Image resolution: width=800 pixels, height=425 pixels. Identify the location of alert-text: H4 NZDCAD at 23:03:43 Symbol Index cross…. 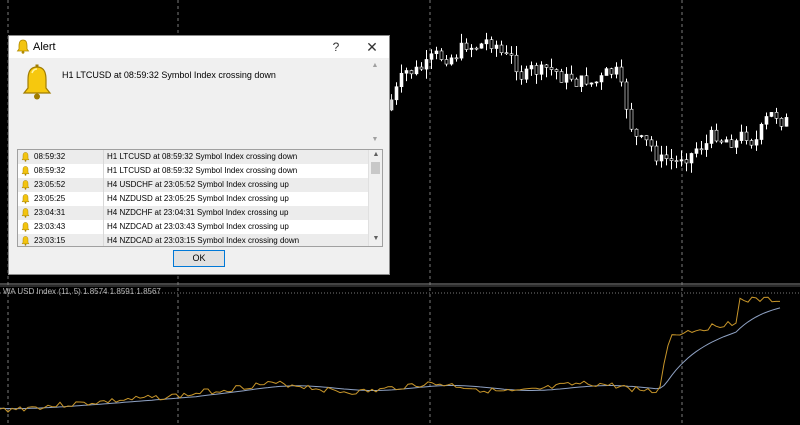
(198, 226).